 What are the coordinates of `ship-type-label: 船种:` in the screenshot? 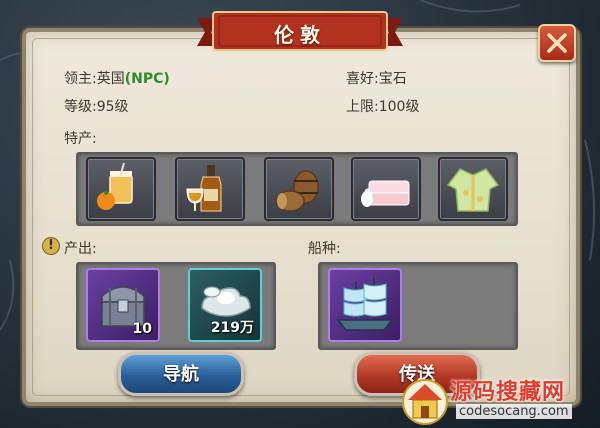 It's located at (324, 249).